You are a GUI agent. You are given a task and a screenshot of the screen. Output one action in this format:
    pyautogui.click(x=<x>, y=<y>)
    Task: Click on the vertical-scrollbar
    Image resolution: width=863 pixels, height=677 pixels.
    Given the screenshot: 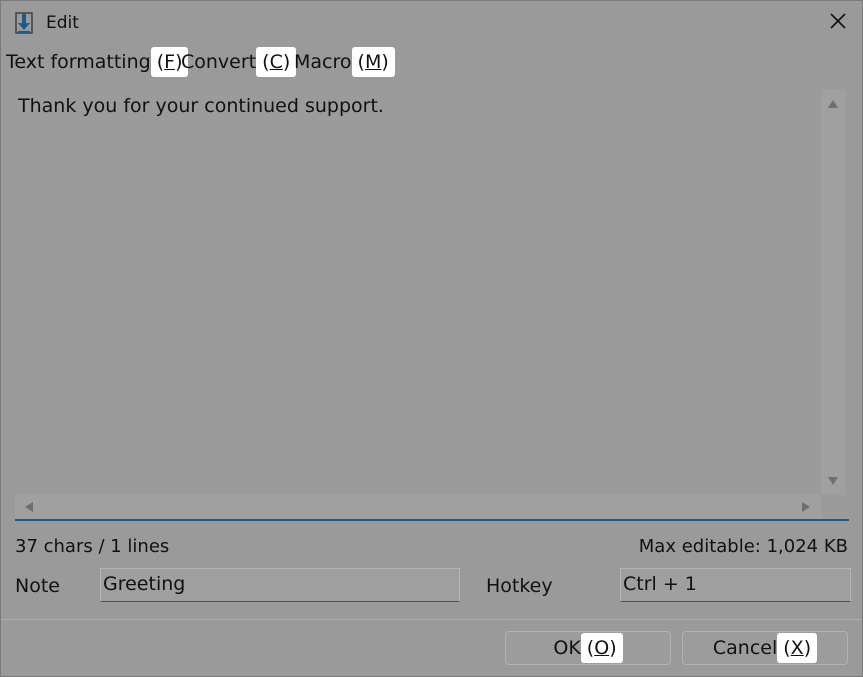 What is the action you would take?
    pyautogui.click(x=833, y=292)
    